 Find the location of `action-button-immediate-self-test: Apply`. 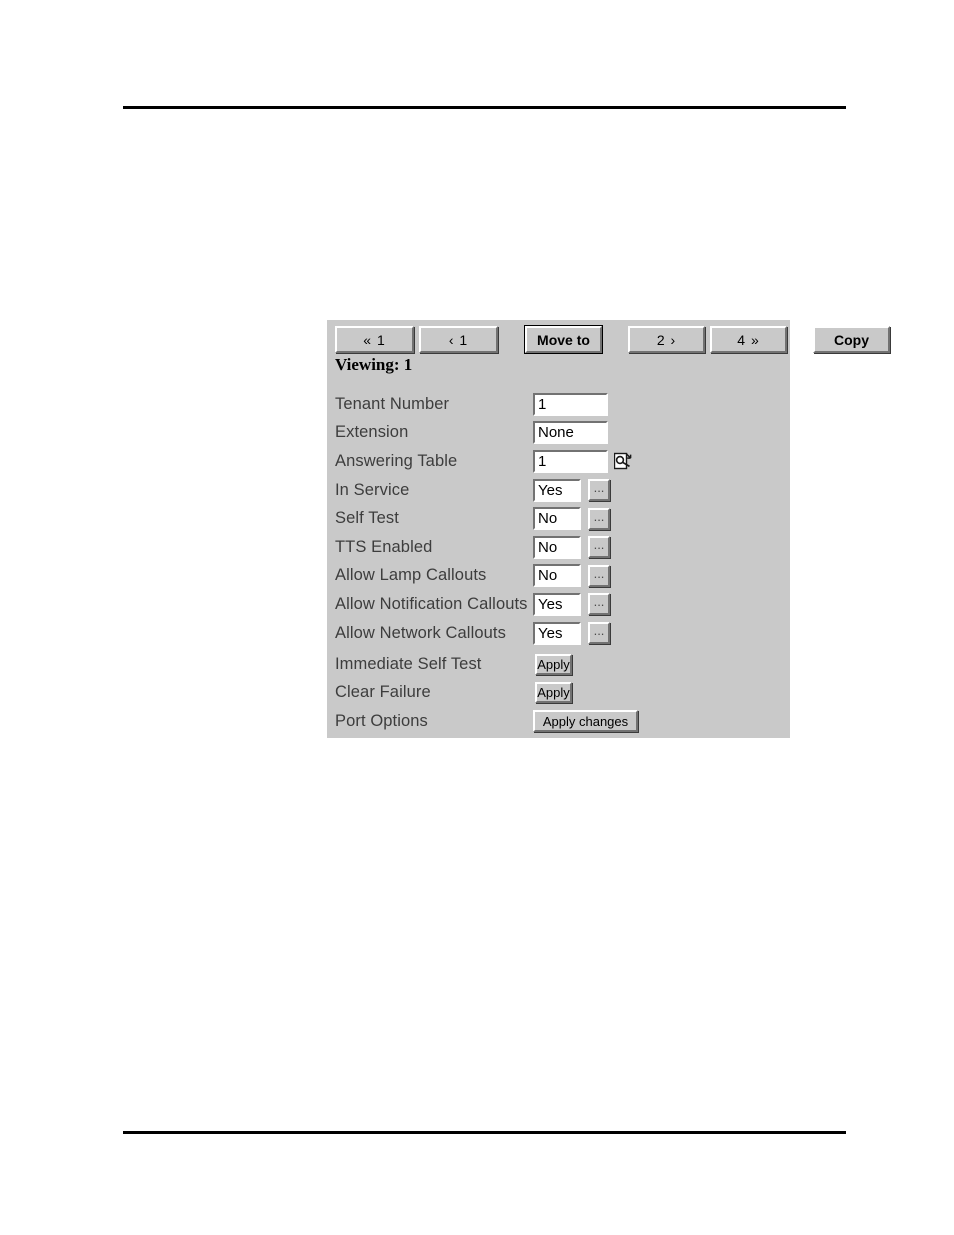

action-button-immediate-self-test: Apply is located at coordinates (553, 664).